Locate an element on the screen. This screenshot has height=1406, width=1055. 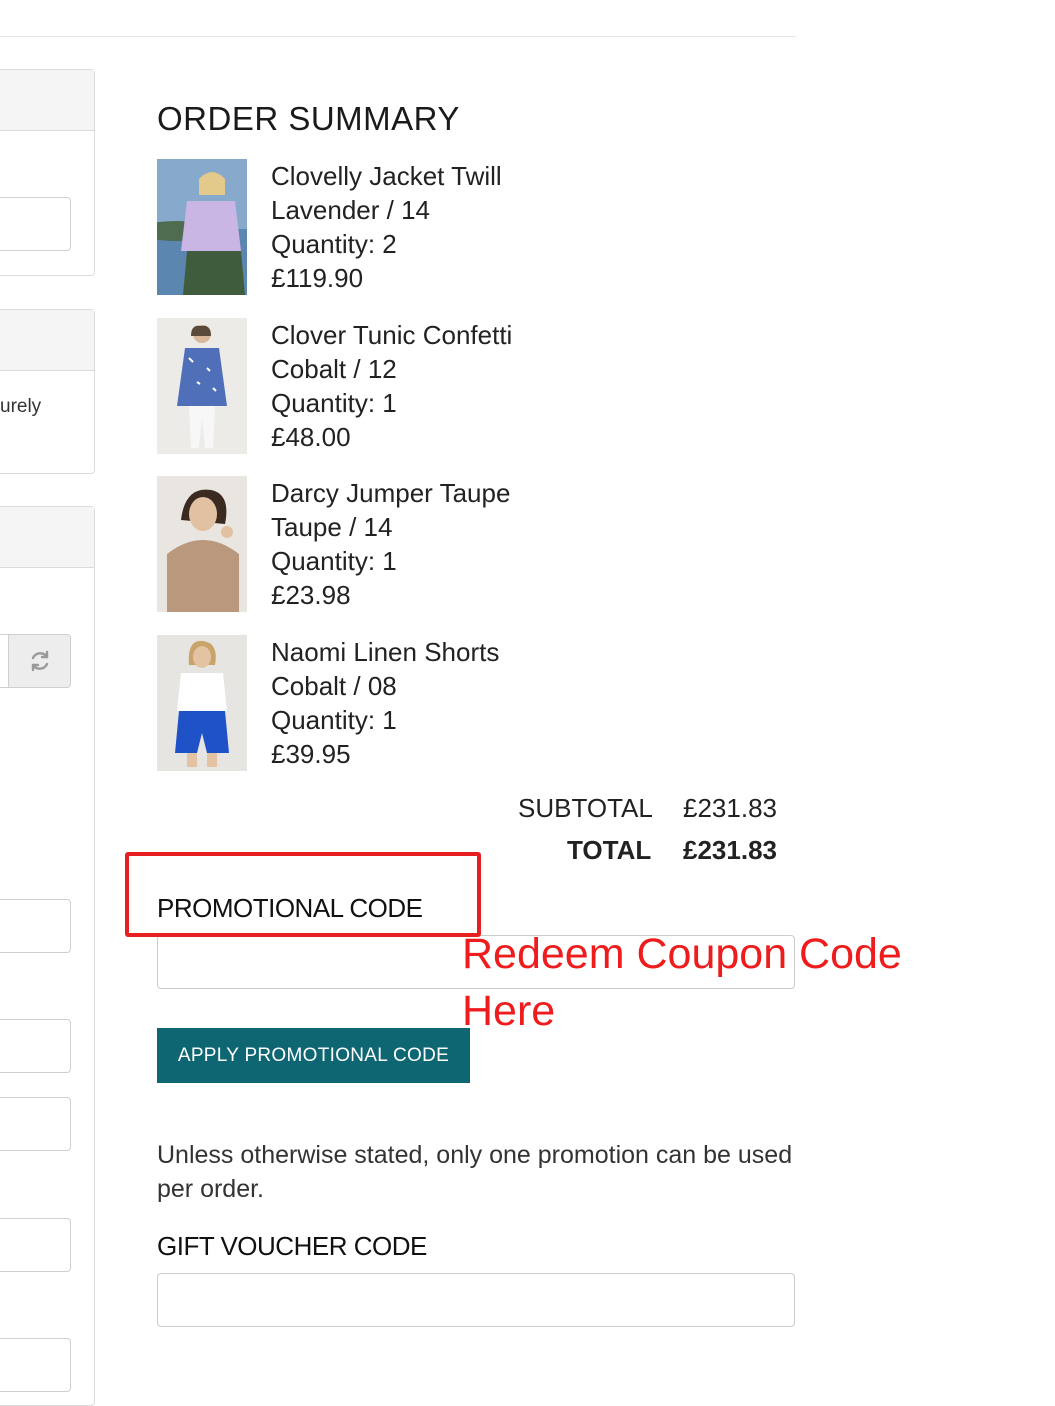
order-summary-title: ORDER SUMMARY is located at coordinates (308, 118).